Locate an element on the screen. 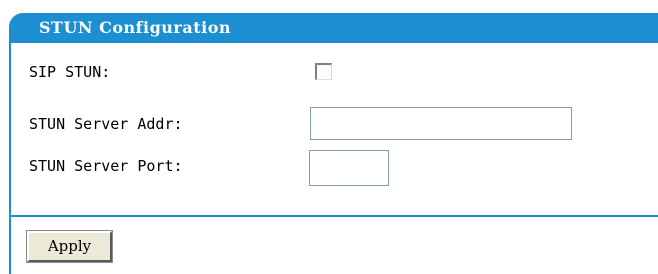  sip-stun-row: SIP STUN: is located at coordinates (331, 63).